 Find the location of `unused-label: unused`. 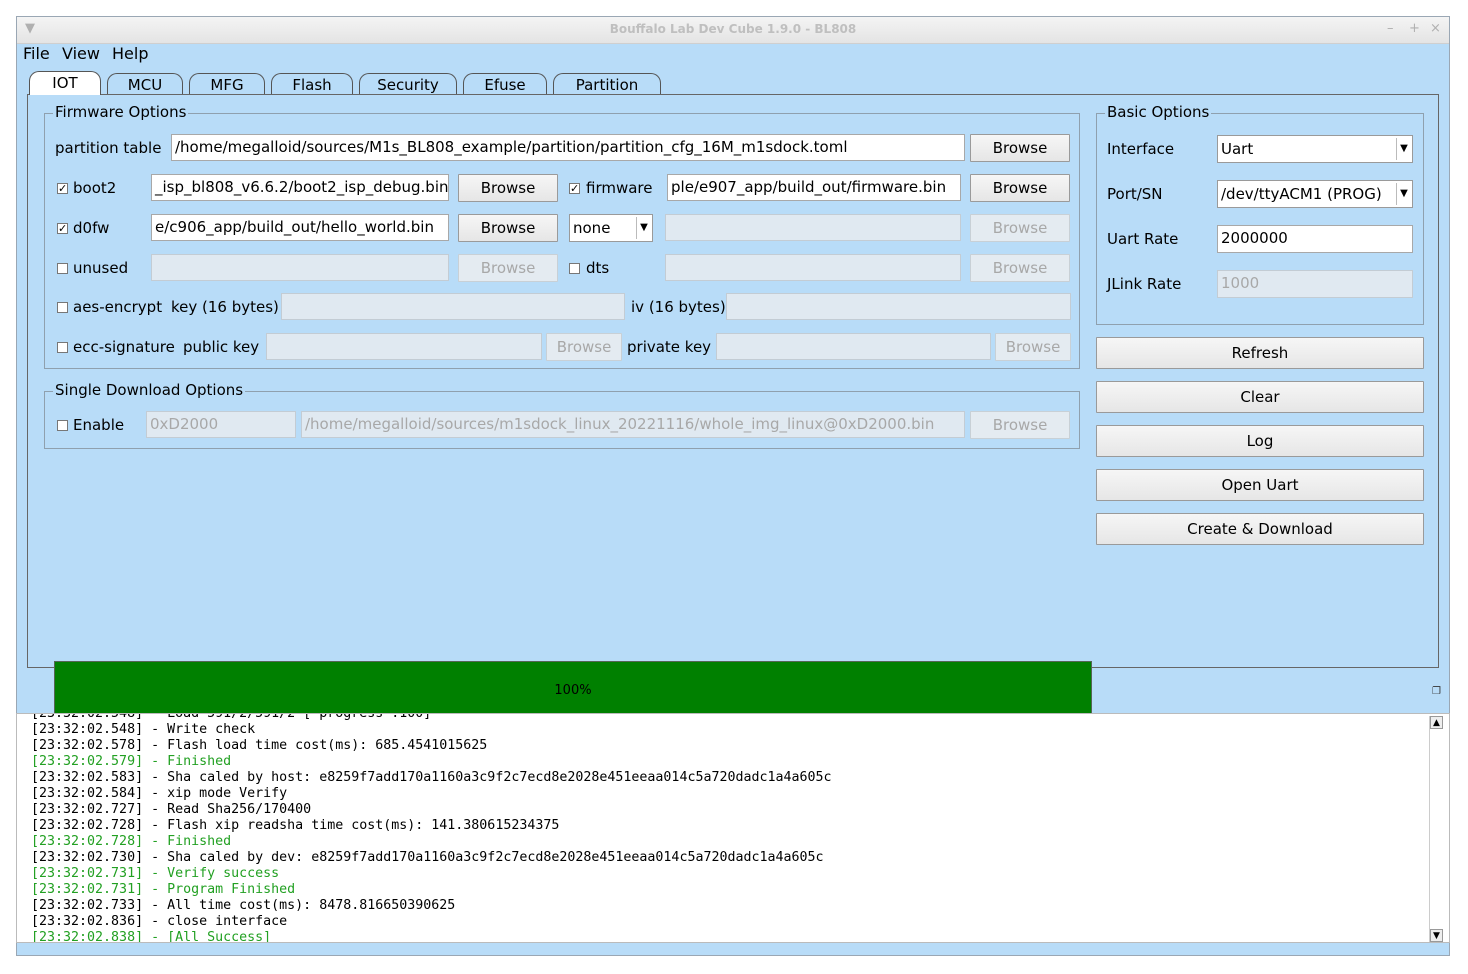

unused-label: unused is located at coordinates (101, 268).